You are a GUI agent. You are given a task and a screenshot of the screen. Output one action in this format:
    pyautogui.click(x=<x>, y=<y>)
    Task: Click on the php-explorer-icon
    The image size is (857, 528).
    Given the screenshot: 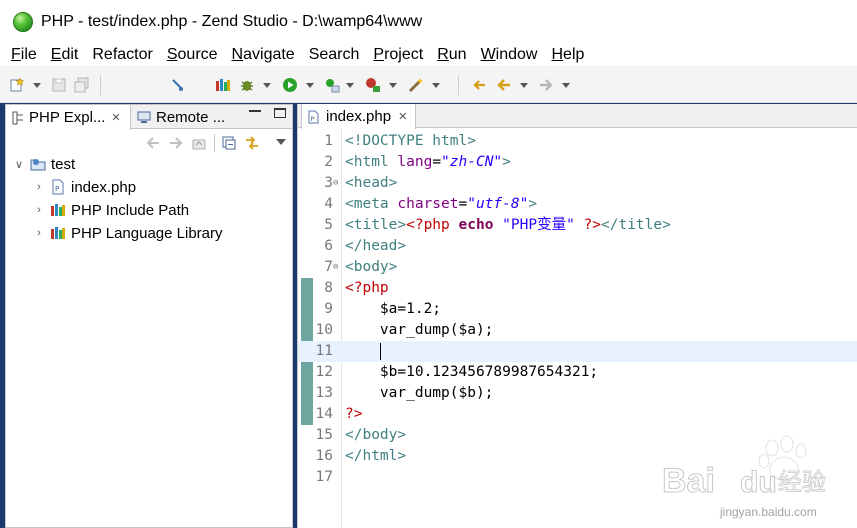 What is the action you would take?
    pyautogui.click(x=17, y=117)
    